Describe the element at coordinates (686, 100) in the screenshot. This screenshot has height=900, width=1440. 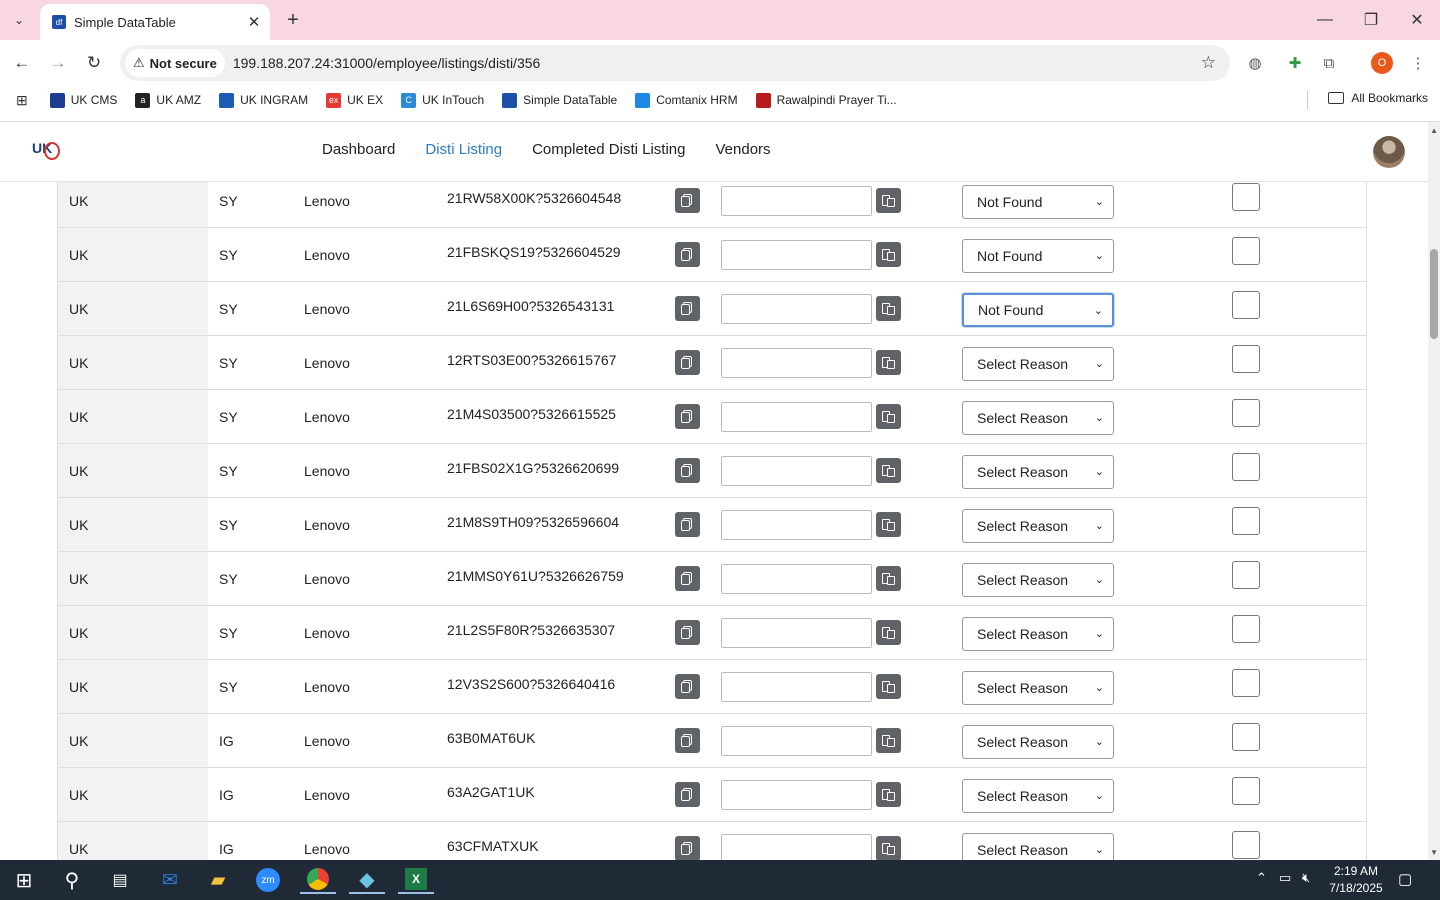
I see `bookmark-item: Comtanix HRM` at that location.